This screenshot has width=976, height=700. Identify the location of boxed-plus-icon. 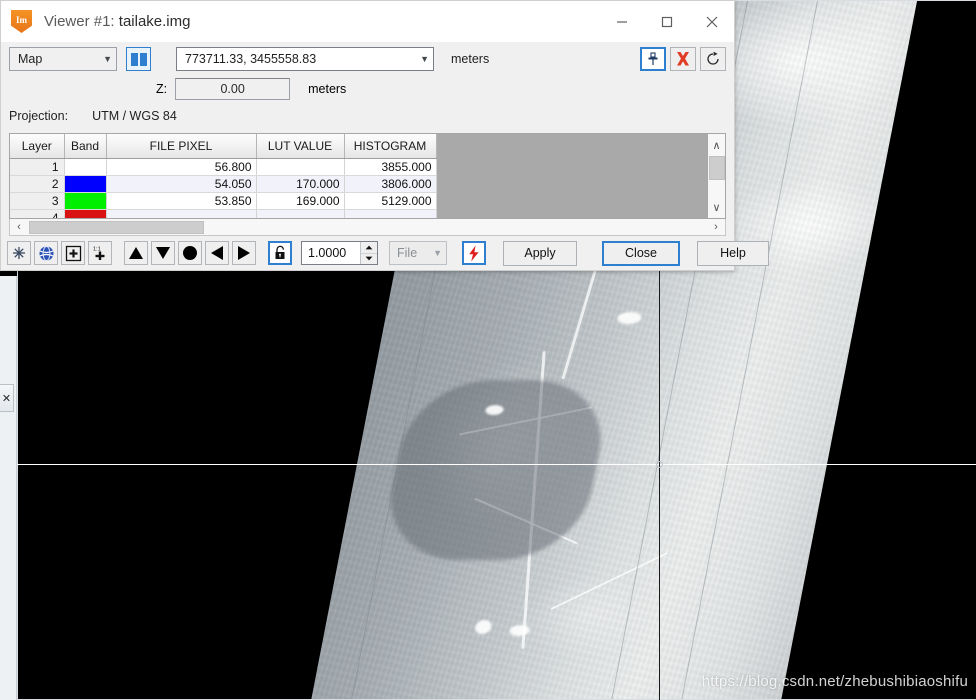
(73, 253).